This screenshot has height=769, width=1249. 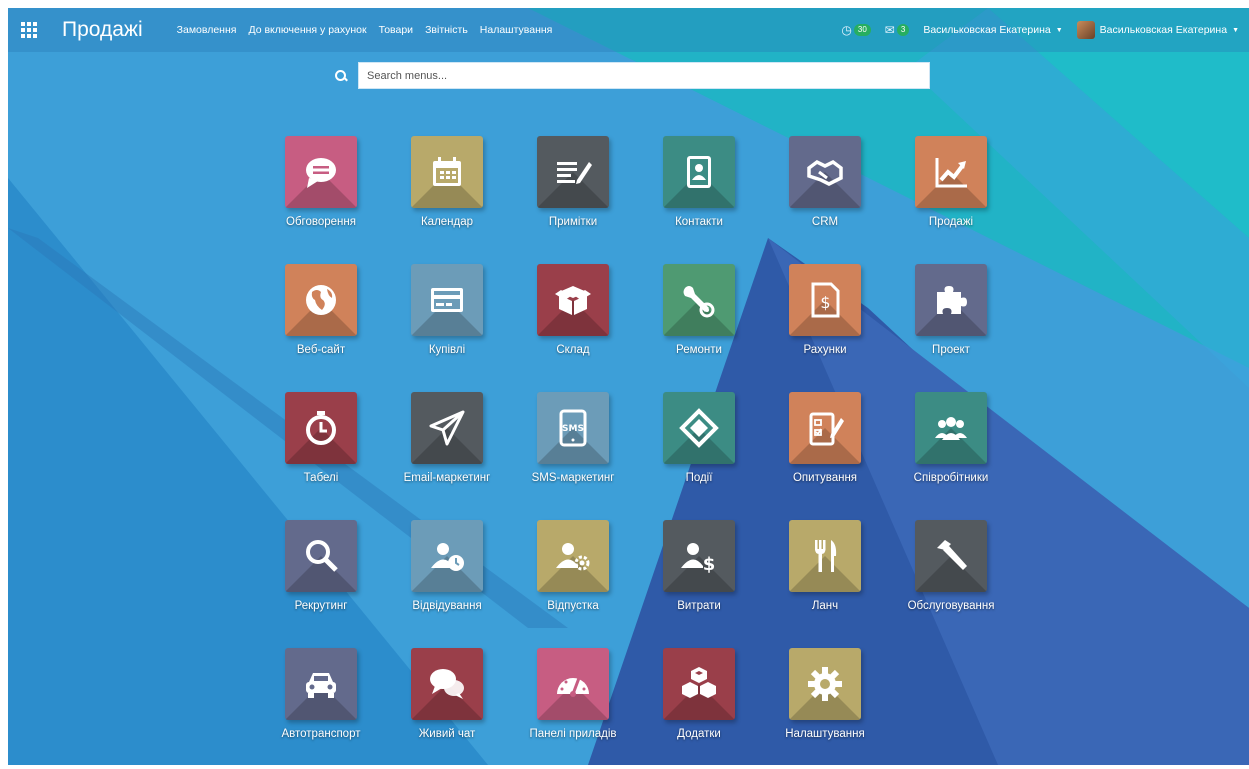 I want to click on app-label: Відвідування, so click(x=447, y=606).